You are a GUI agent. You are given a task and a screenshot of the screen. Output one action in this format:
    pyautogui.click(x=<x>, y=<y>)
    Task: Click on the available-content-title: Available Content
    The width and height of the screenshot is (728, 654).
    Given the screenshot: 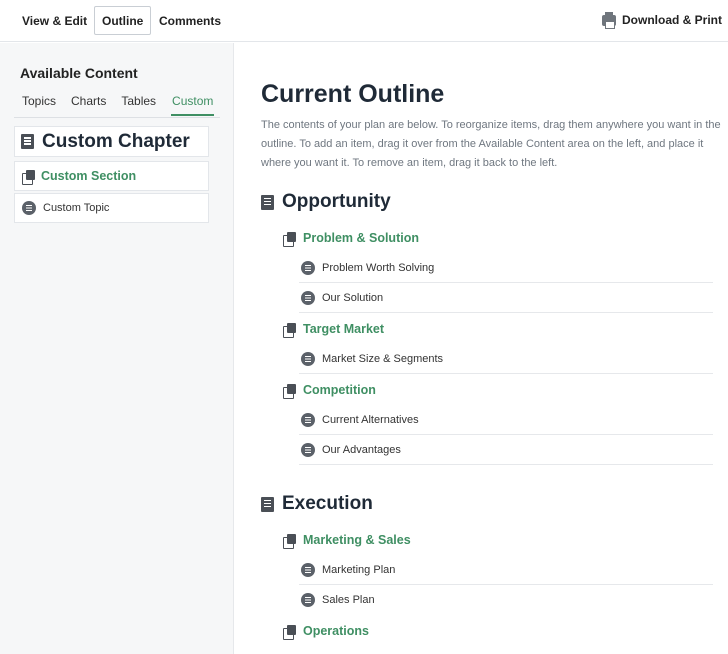 What is the action you would take?
    pyautogui.click(x=79, y=73)
    